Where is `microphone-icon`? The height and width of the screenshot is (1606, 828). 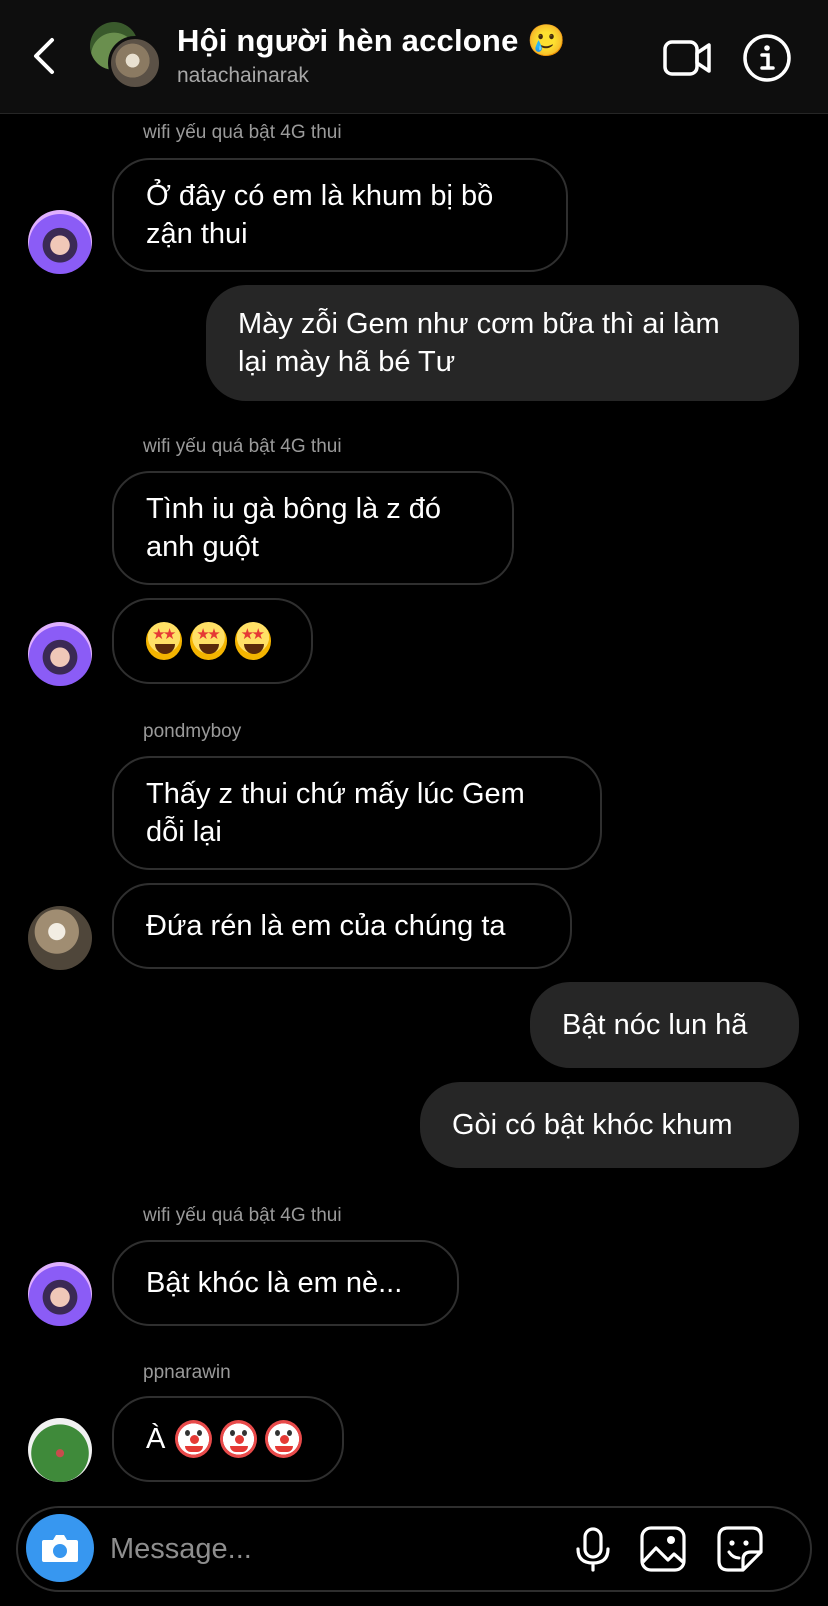
microphone-icon is located at coordinates (593, 1549).